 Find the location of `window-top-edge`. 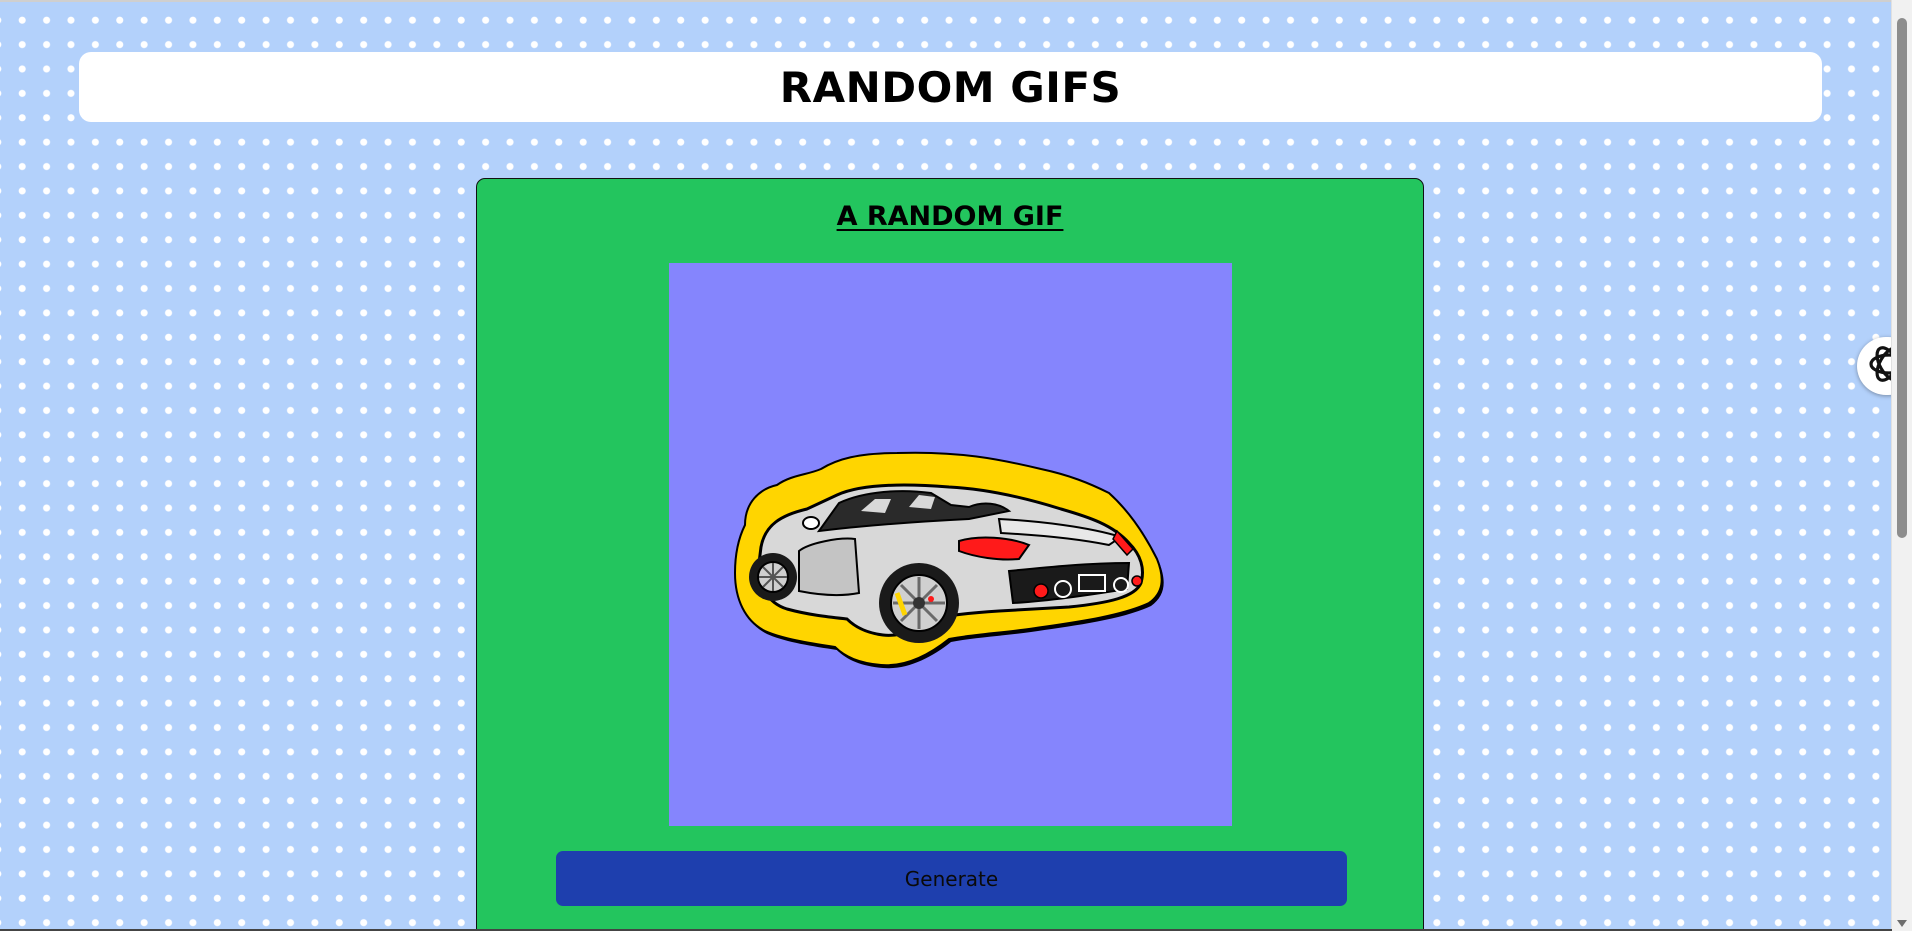

window-top-edge is located at coordinates (946, 1).